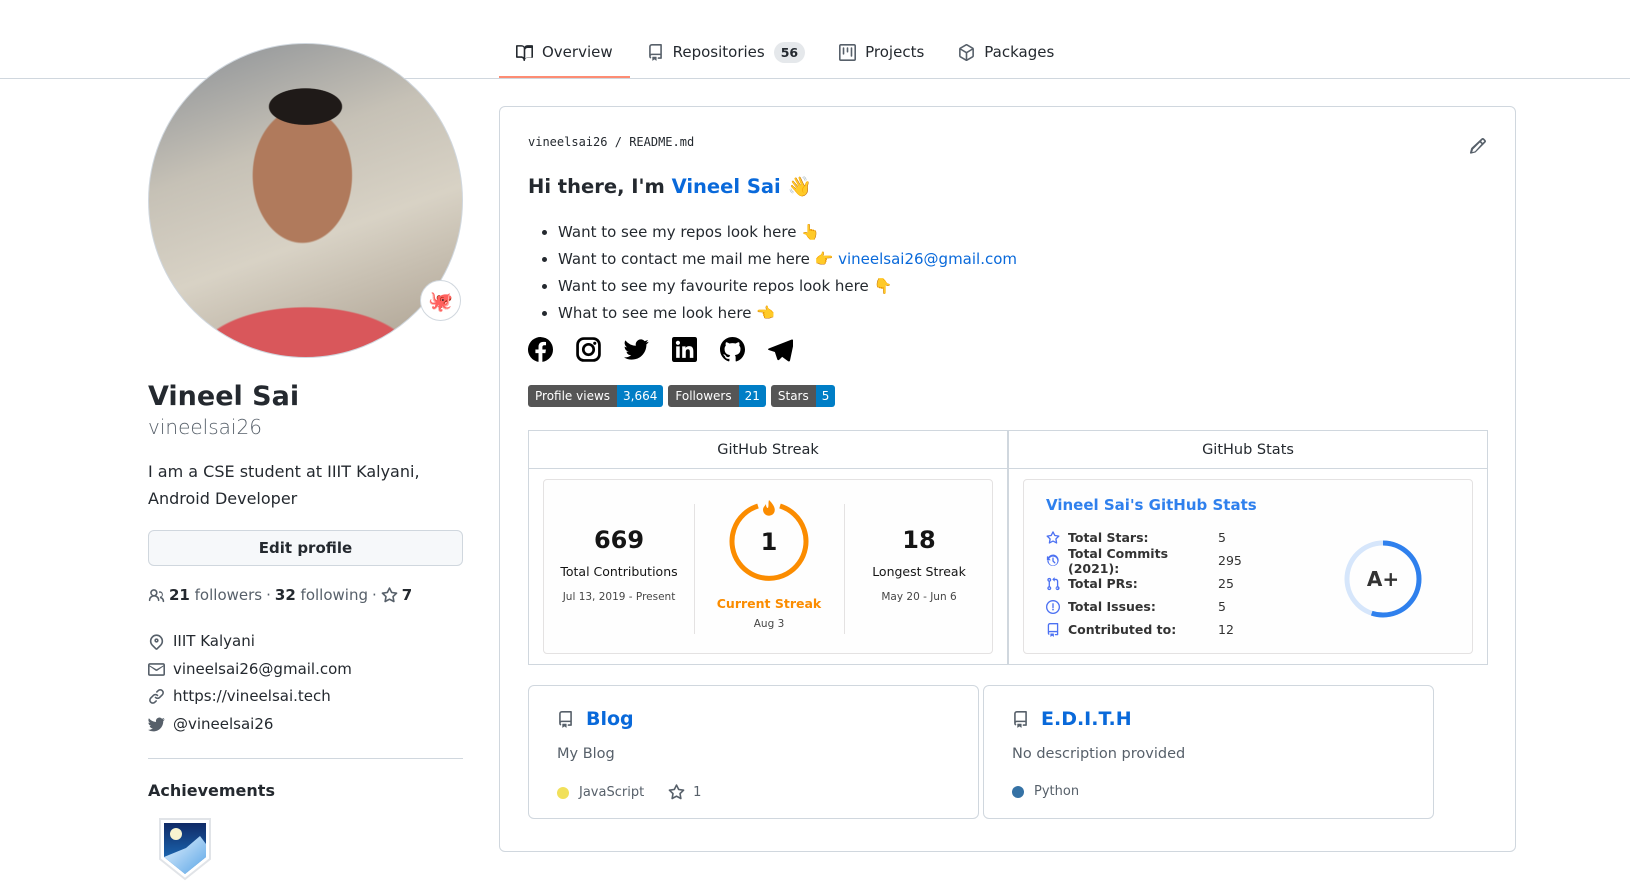 The image size is (1630, 881). I want to click on point-down-icon: 👇, so click(883, 286).